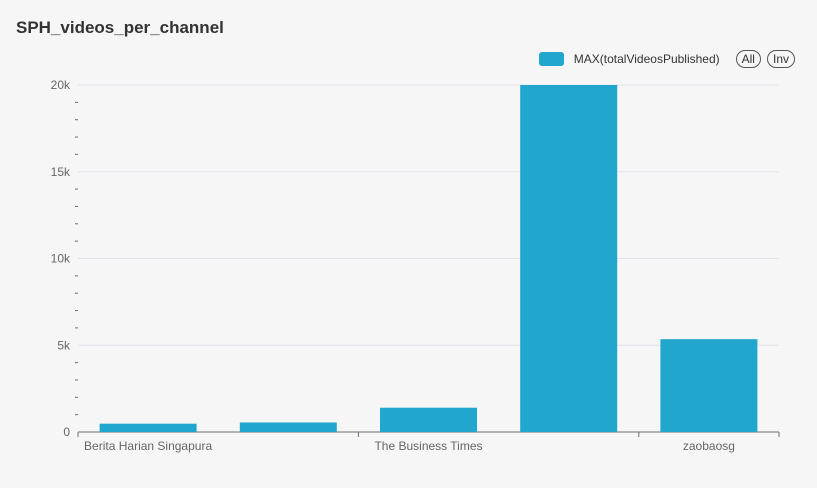 The width and height of the screenshot is (817, 488). I want to click on y-tick-label: 5k, so click(64, 345).